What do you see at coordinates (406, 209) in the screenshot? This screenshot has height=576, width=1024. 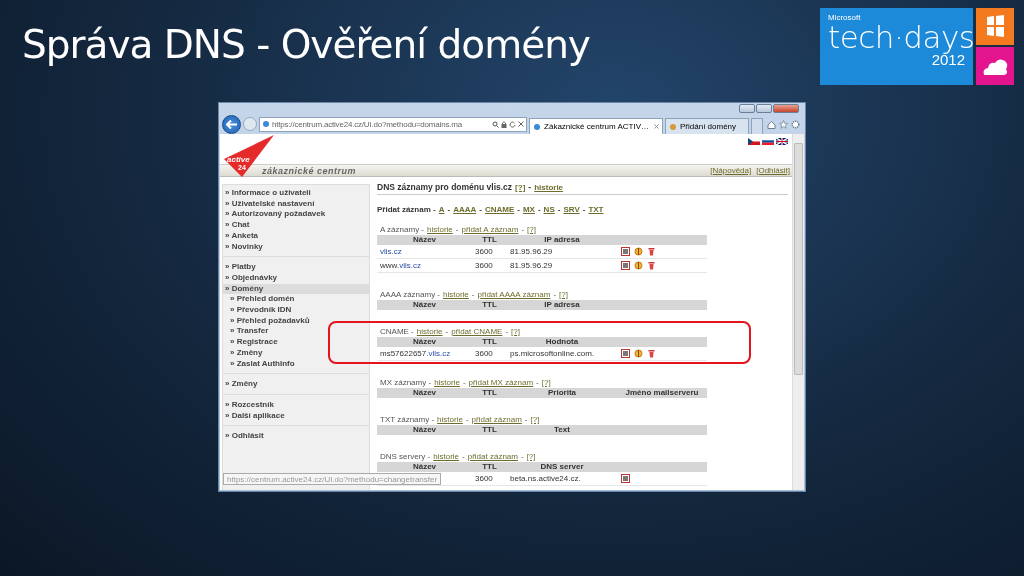 I see `add-record-label: Přidat záznam -` at bounding box center [406, 209].